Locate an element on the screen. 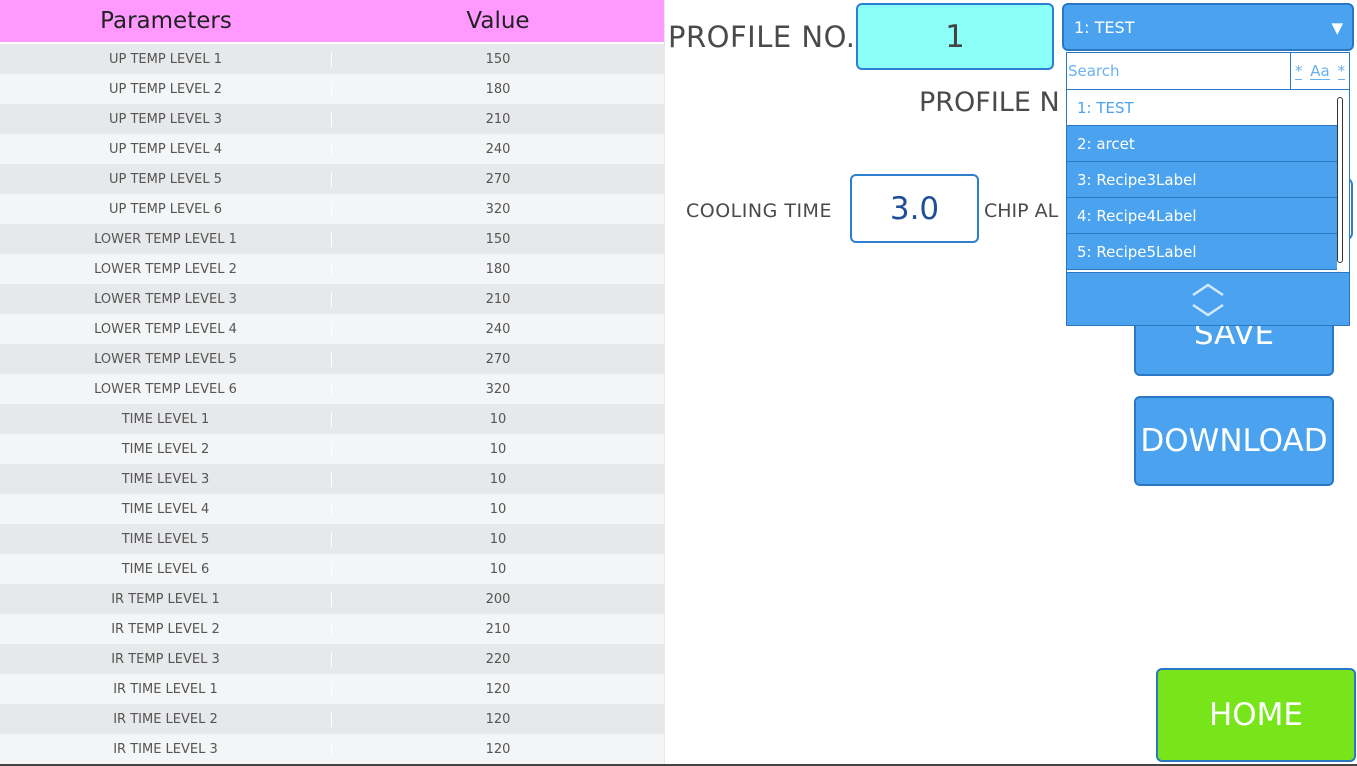  parameter-name: LOWER TEMP LEVEL 4 is located at coordinates (166, 329).